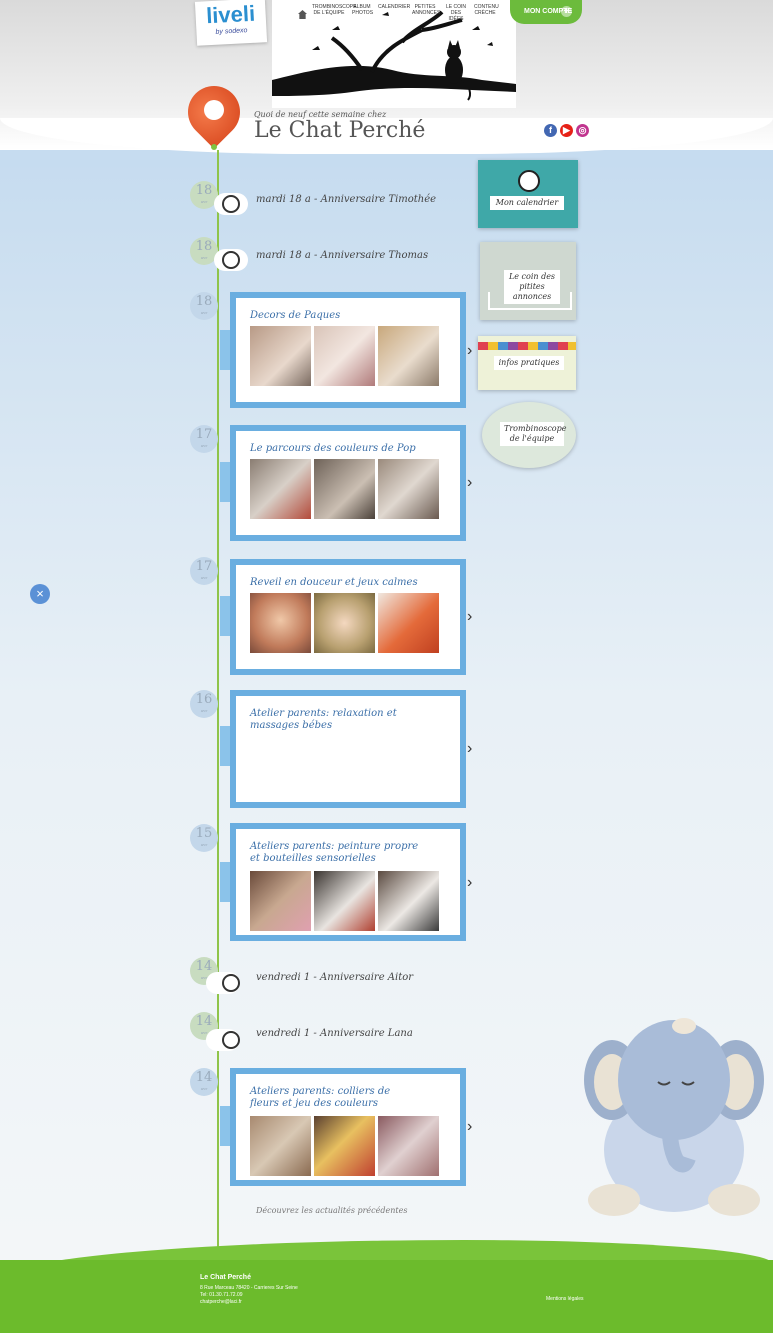 This screenshot has width=773, height=1333. I want to click on footer-name: Le Chat Perché, so click(225, 1277).